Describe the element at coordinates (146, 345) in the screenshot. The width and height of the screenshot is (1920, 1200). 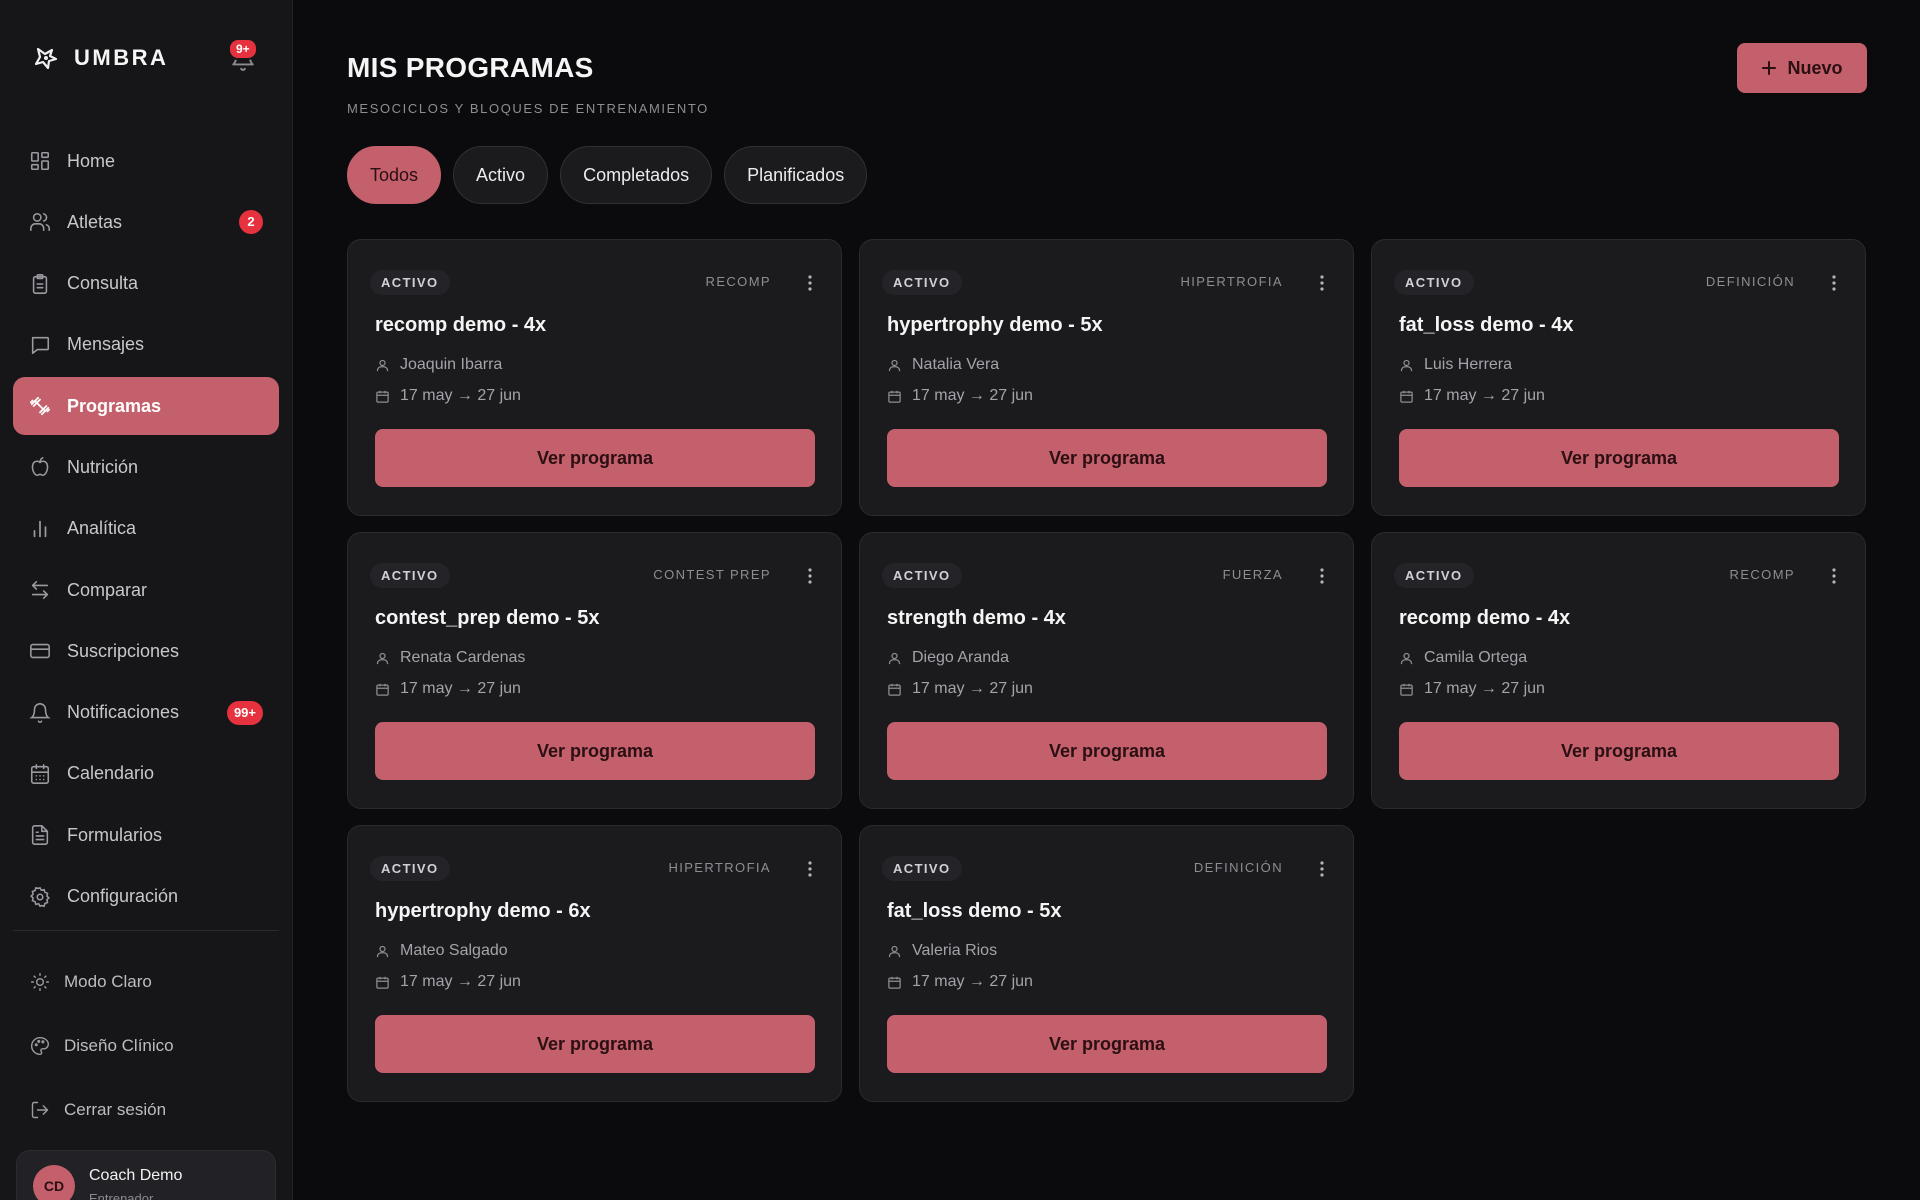
I see `sidebar-item-mensajes: Mensajes` at that location.